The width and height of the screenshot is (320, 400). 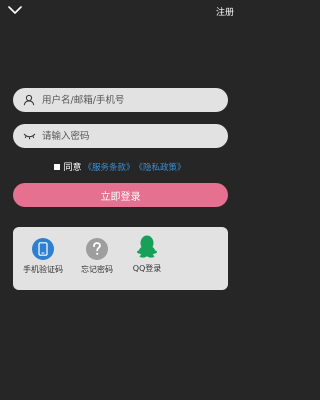 I want to click on chevron-down-icon, so click(x=15, y=9).